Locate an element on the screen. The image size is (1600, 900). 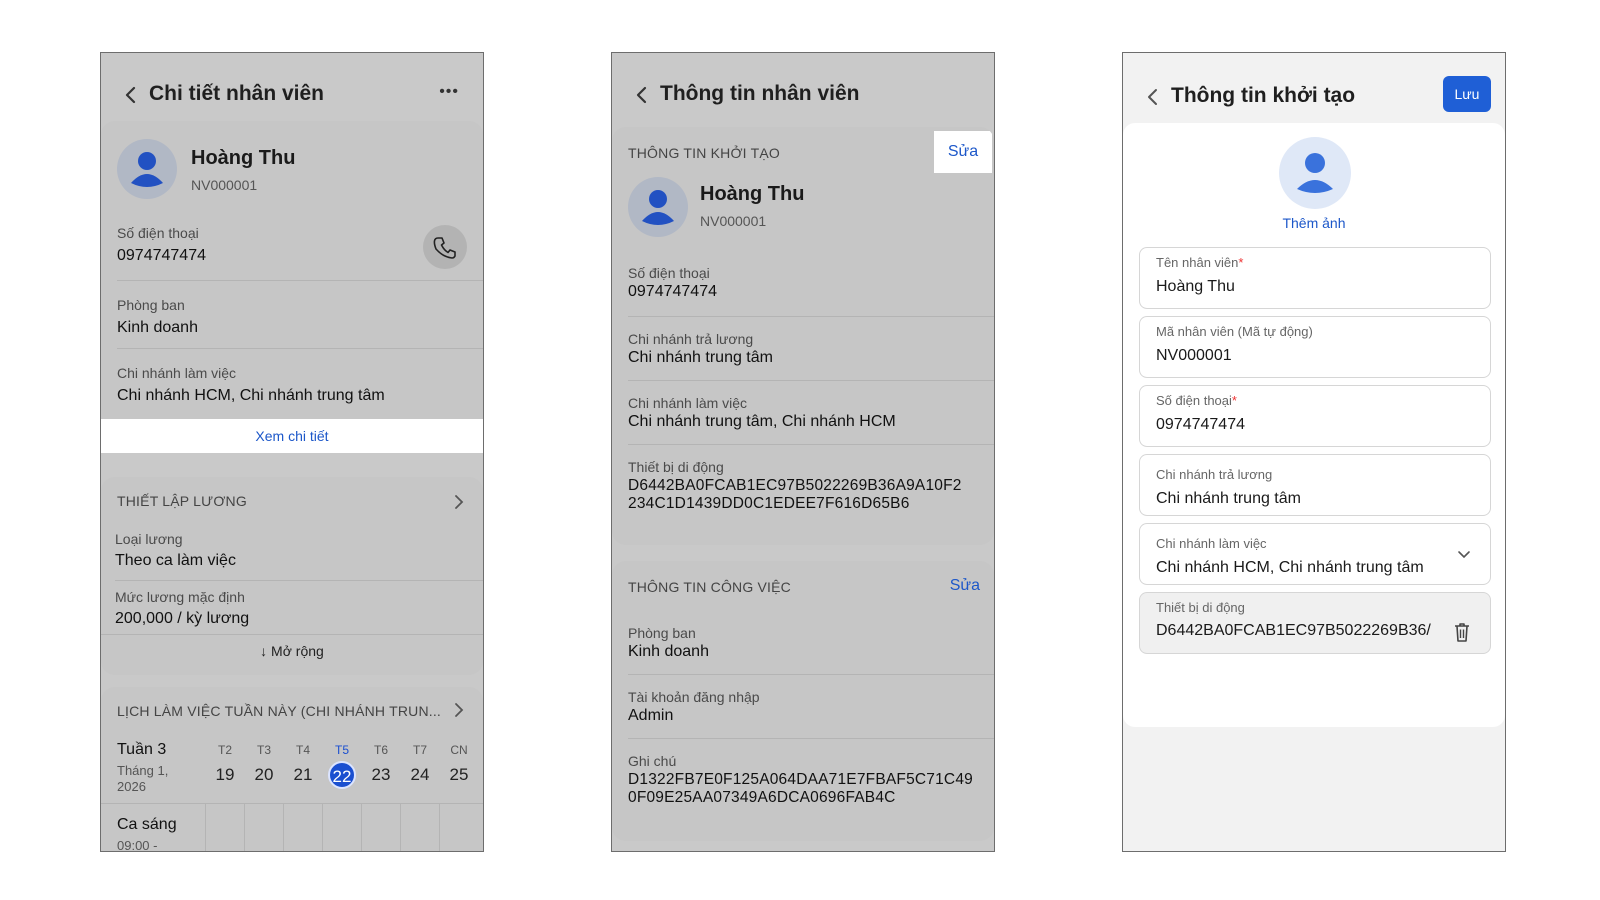
day-number: 19 is located at coordinates (225, 775).